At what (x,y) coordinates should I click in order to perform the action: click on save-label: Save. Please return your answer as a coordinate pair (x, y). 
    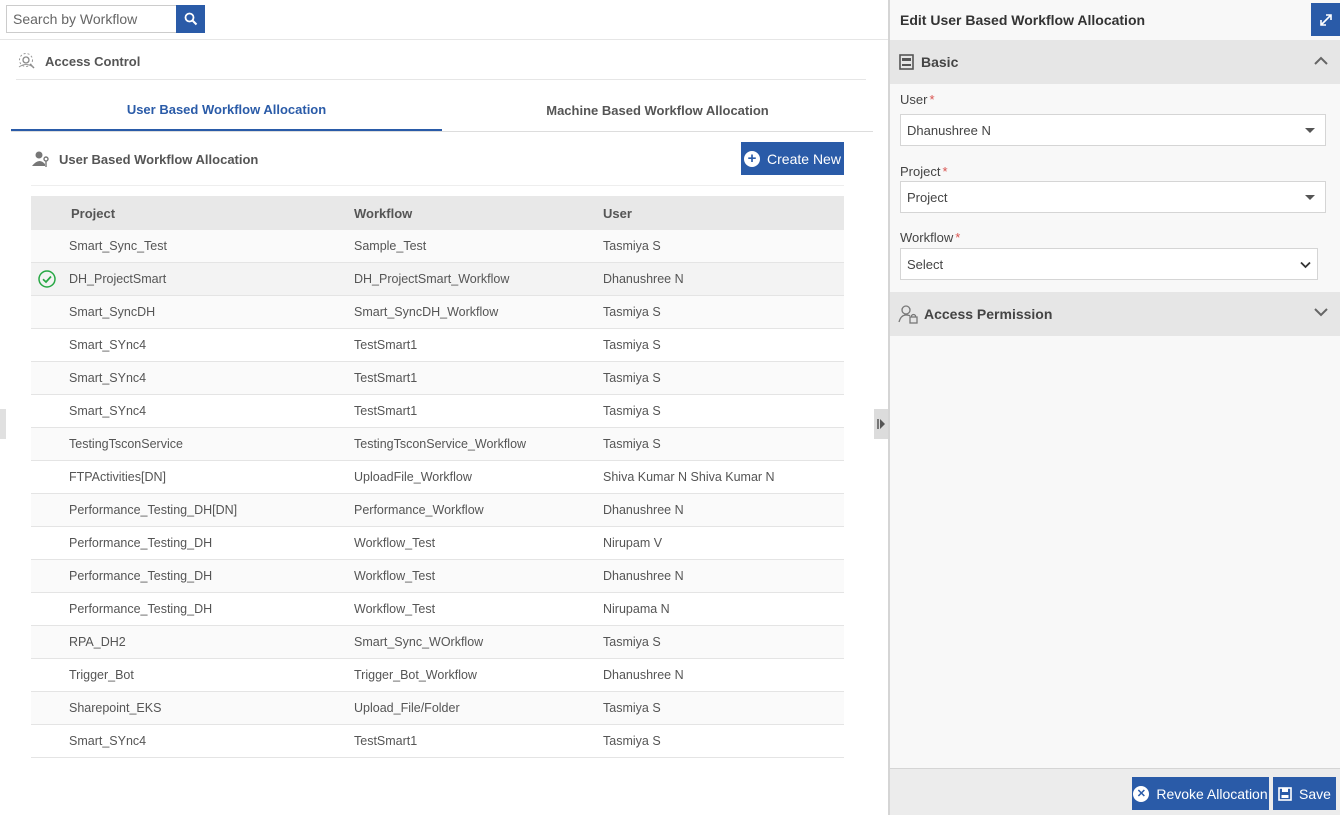
    Looking at the image, I should click on (1315, 793).